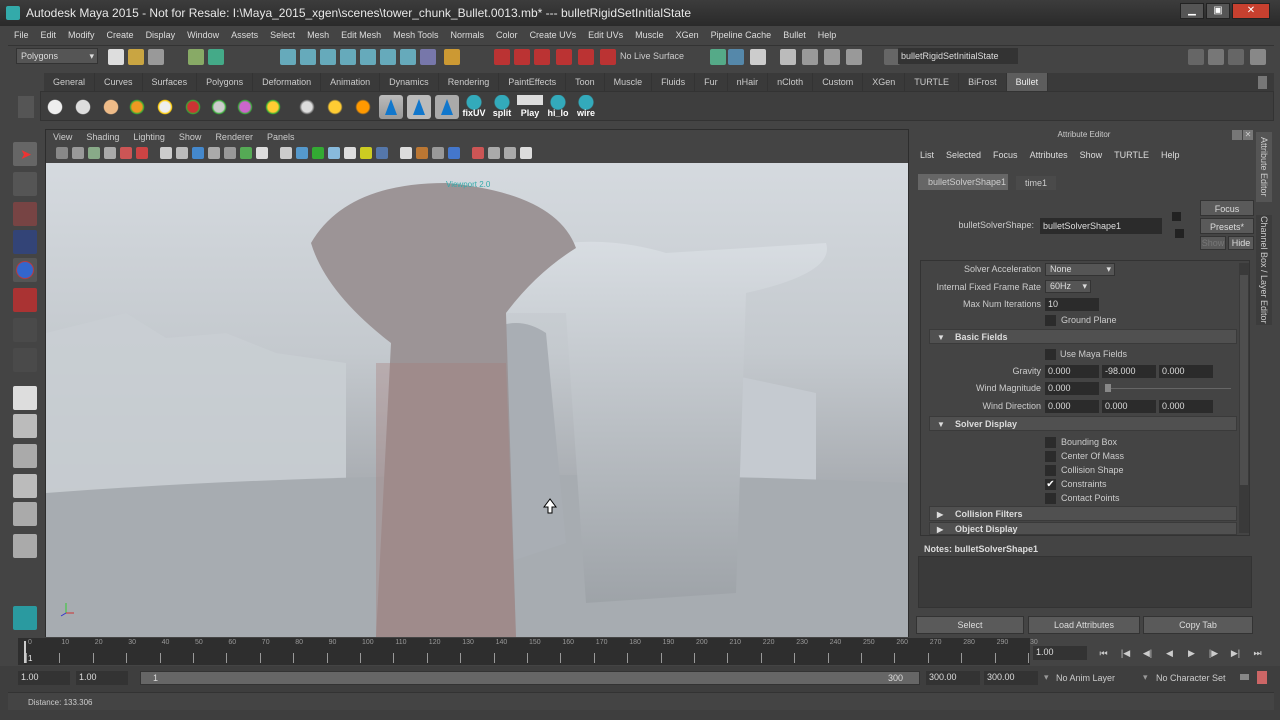  I want to click on playback-button-6: ▶|, so click(1235, 653).